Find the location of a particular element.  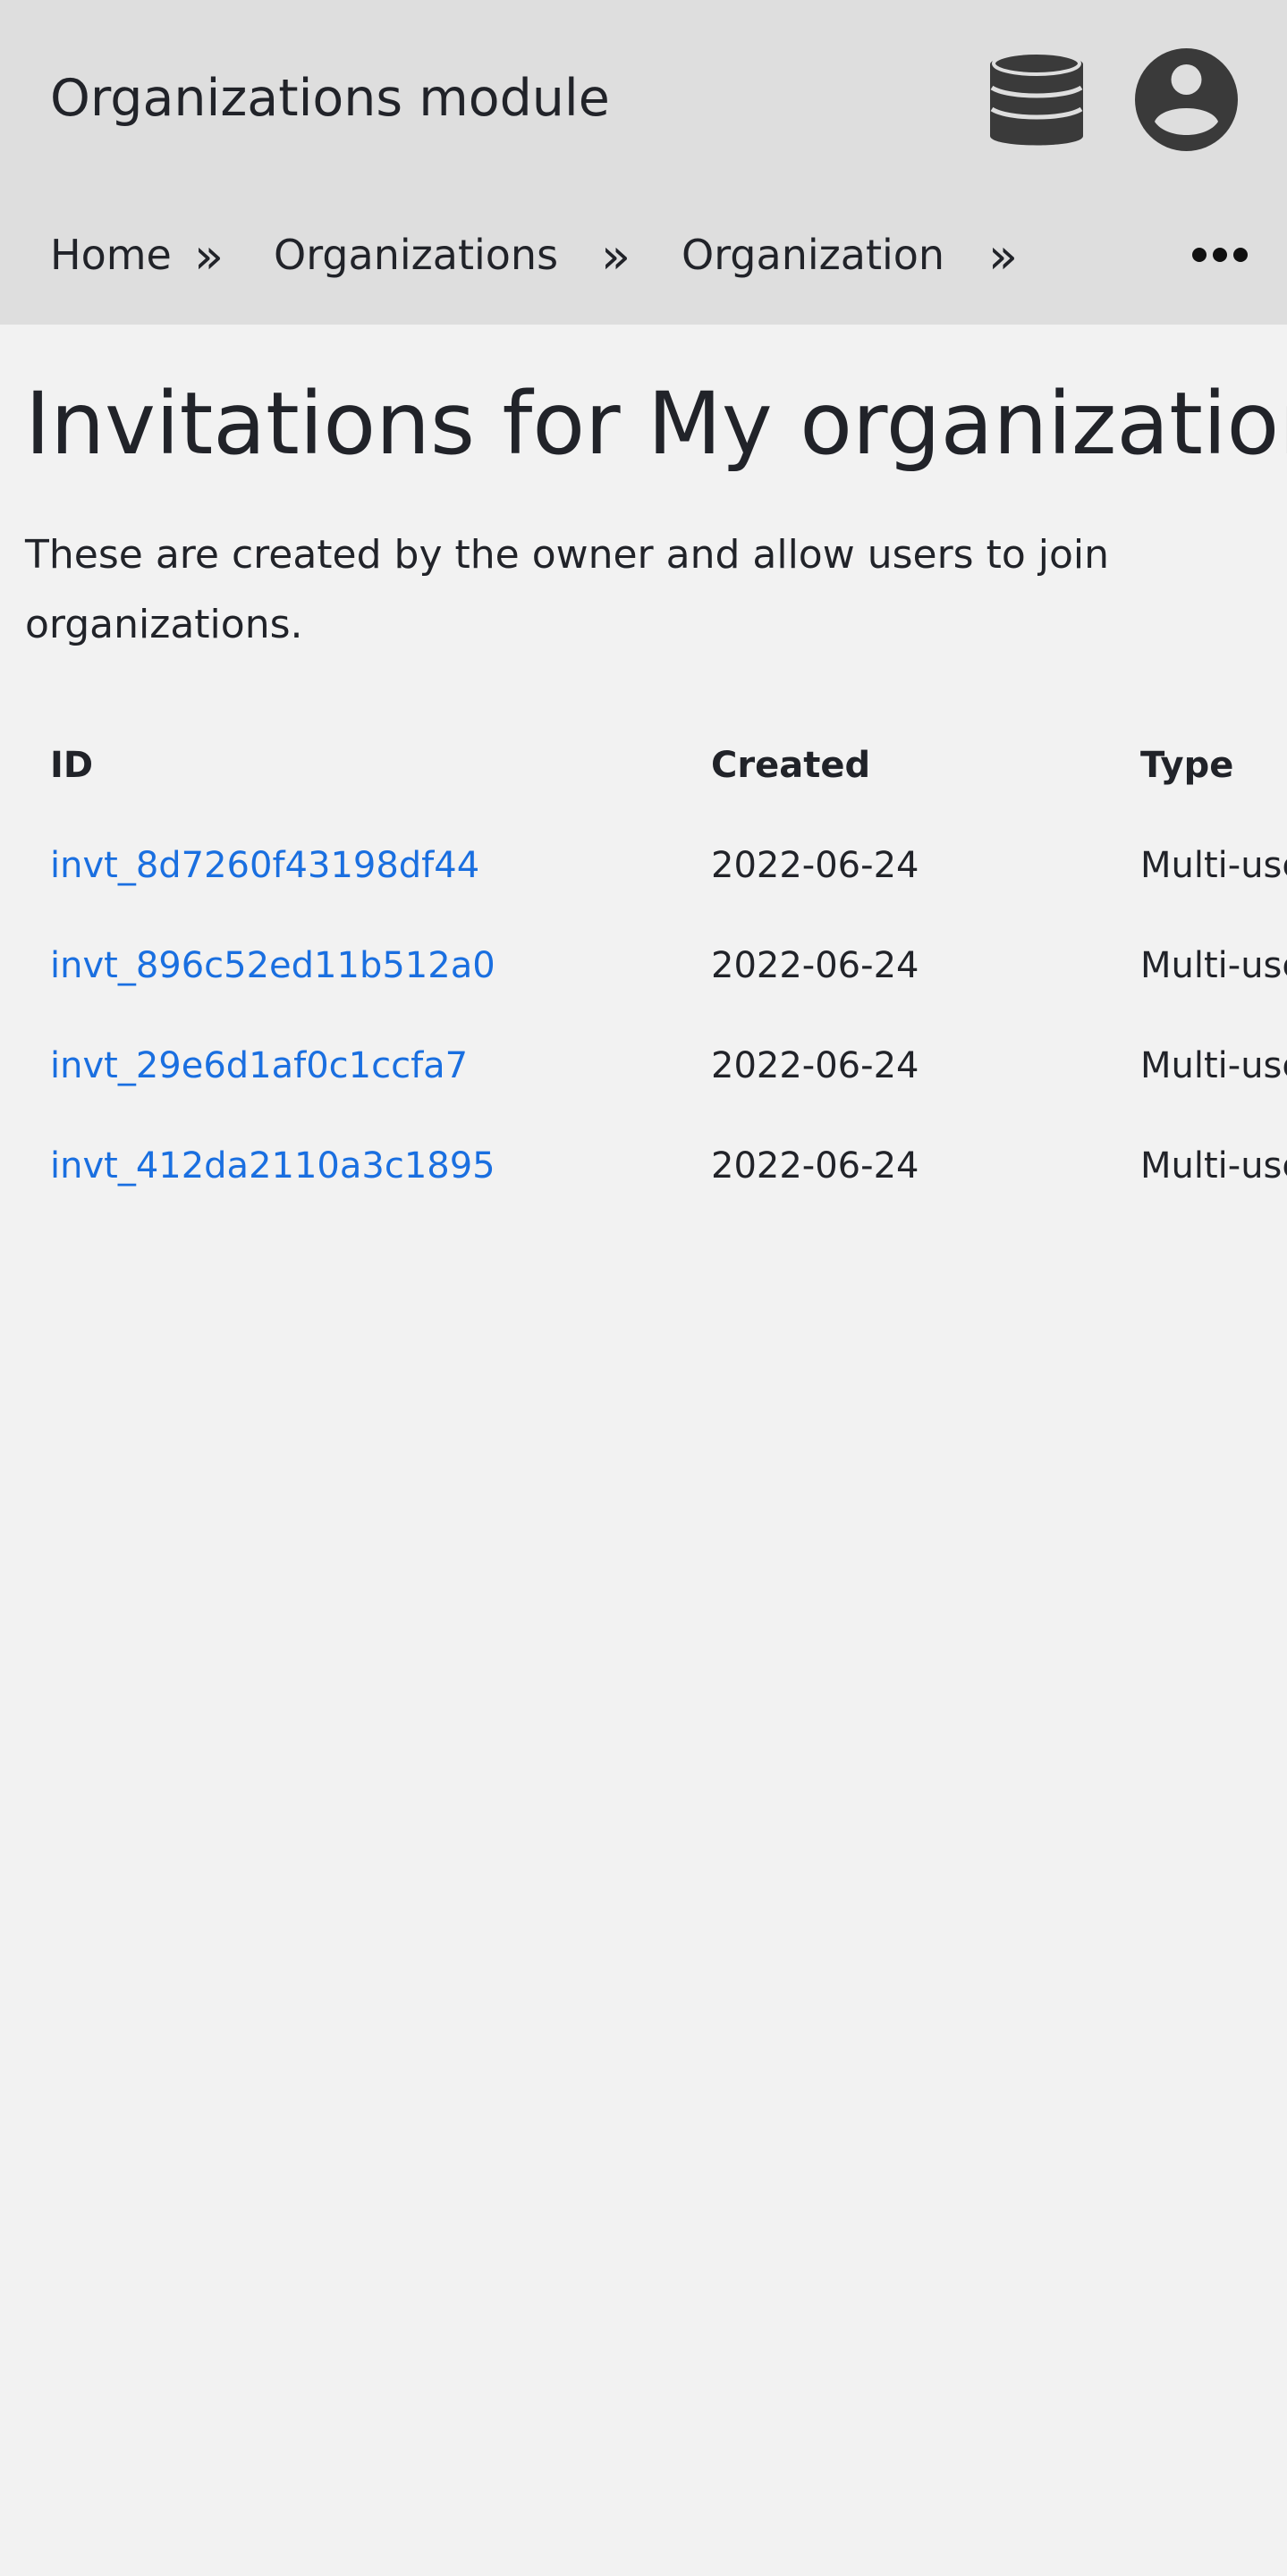

breadcrumb-organizations: Organizations is located at coordinates (416, 255).